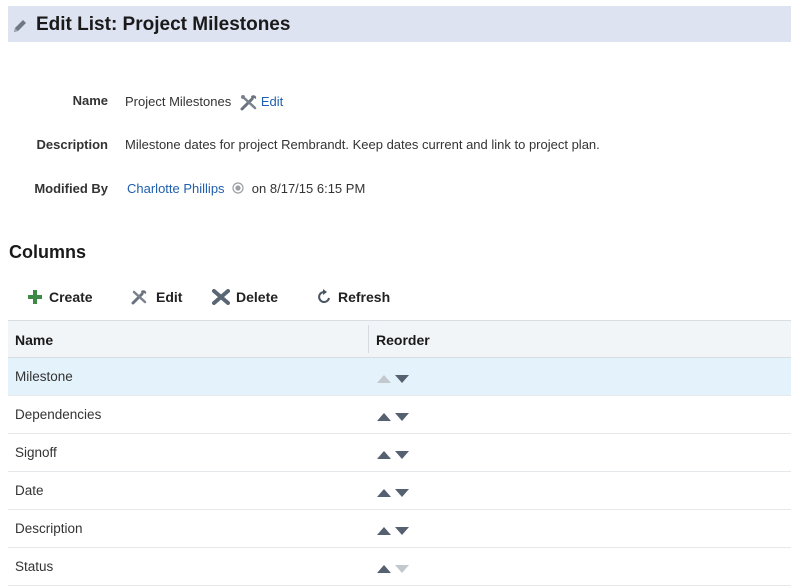  I want to click on name-value: Project Milestones, so click(178, 101).